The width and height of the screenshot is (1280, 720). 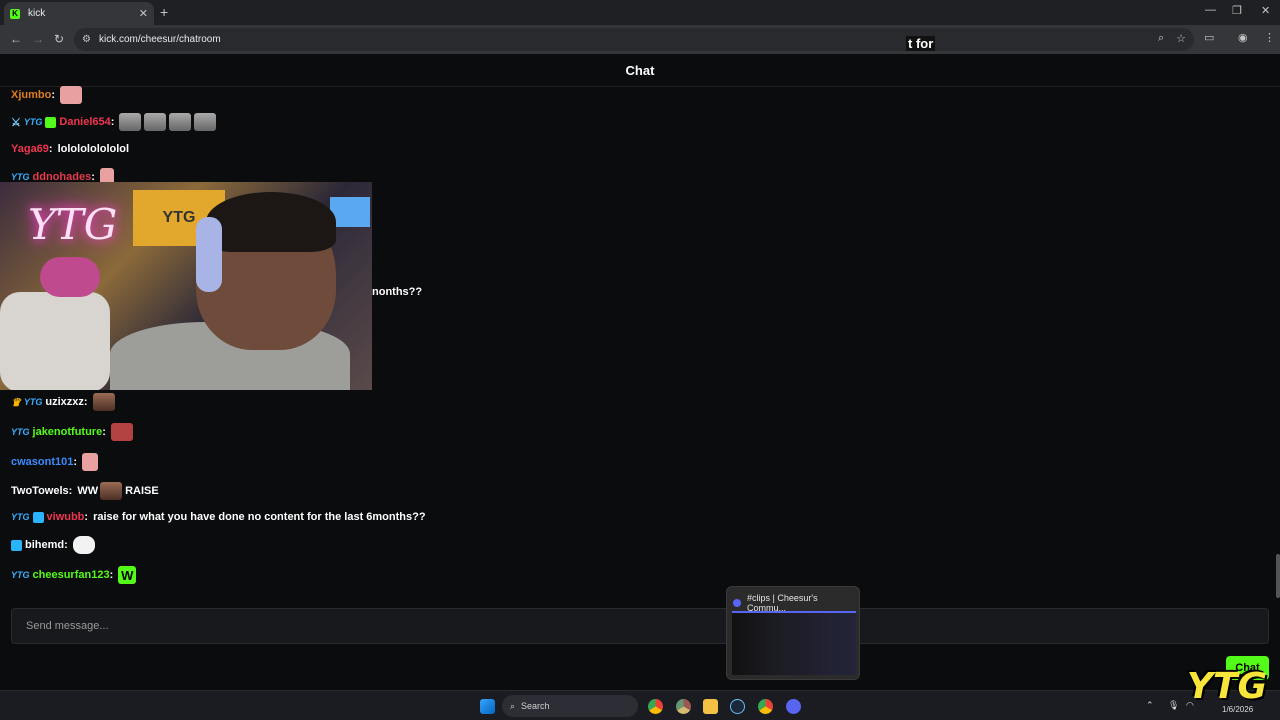 I want to click on url-text: kick.com/cheesur/chatroom, so click(x=159, y=39).